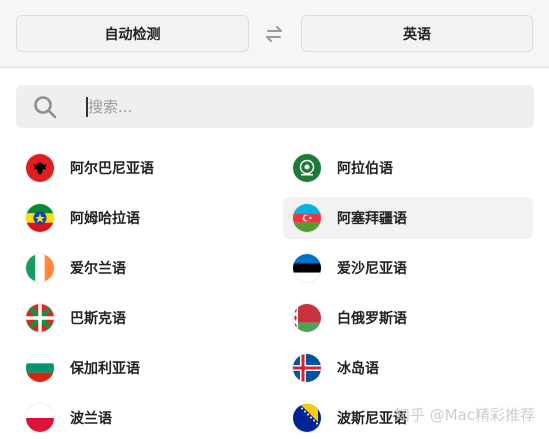 The image size is (549, 439). Describe the element at coordinates (98, 269) in the screenshot. I see `language-label: 爱尔兰语` at that location.